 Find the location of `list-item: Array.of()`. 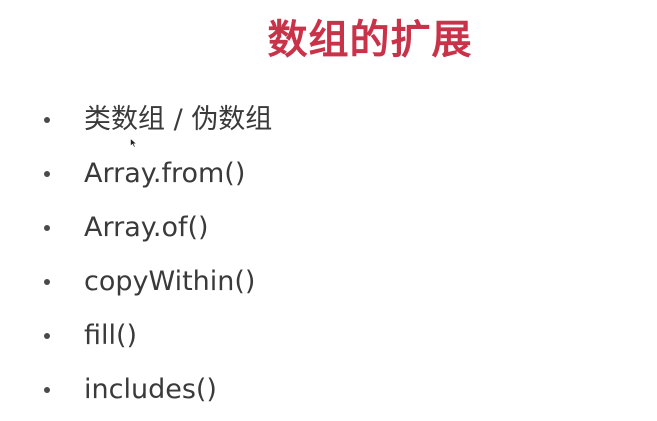

list-item: Array.of() is located at coordinates (156, 228).